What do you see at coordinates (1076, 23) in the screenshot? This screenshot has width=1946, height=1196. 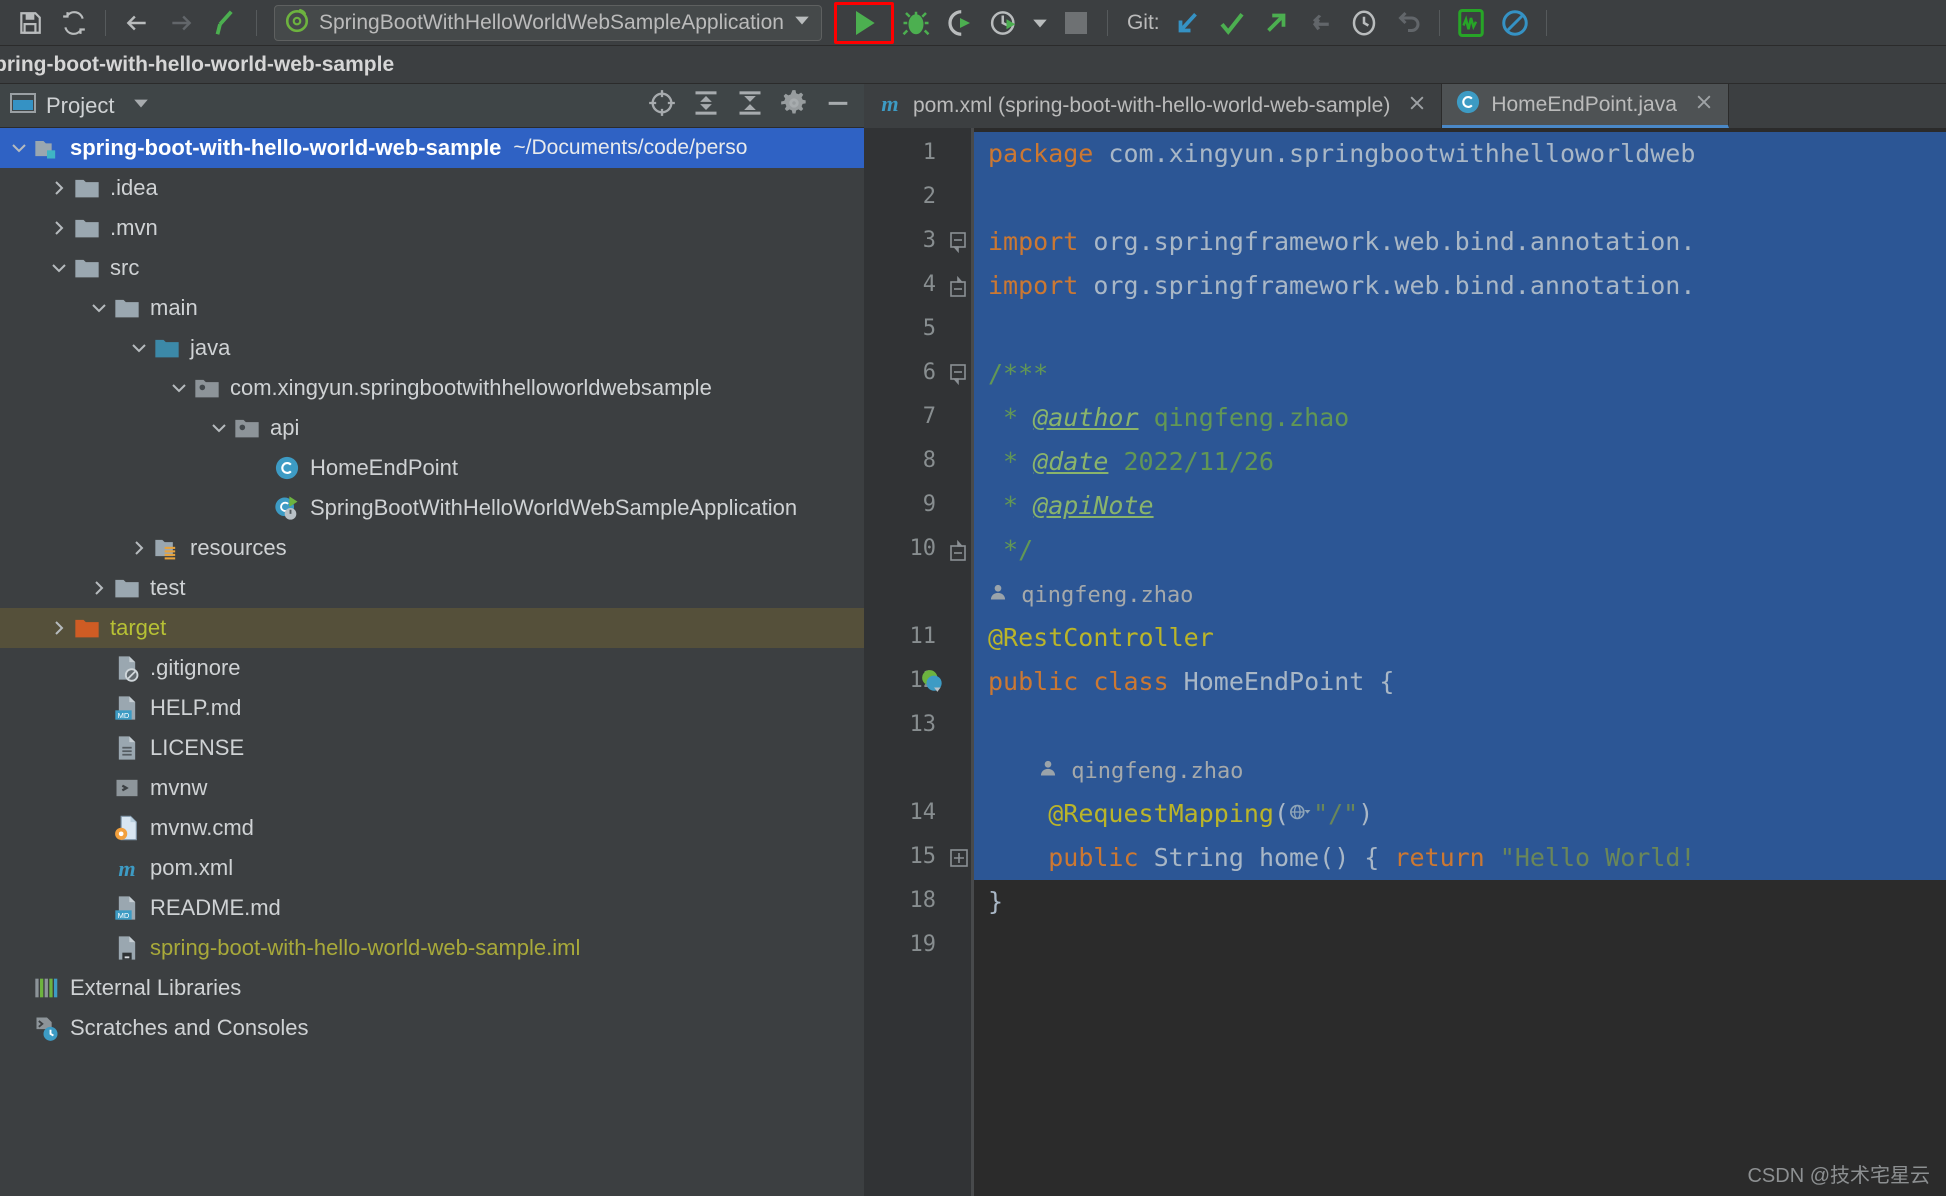 I see `stop-square-icon` at bounding box center [1076, 23].